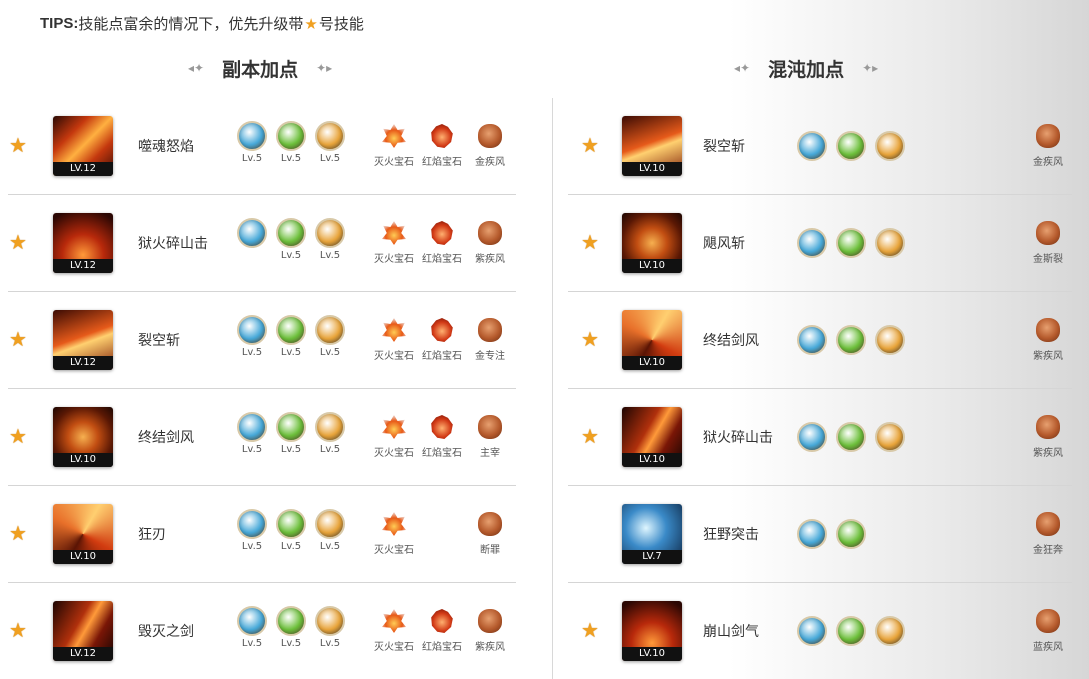 The height and width of the screenshot is (679, 1089). What do you see at coordinates (260, 68) in the screenshot?
I see `left-section-title: ◂✦ 副本加点 ✦▸` at bounding box center [260, 68].